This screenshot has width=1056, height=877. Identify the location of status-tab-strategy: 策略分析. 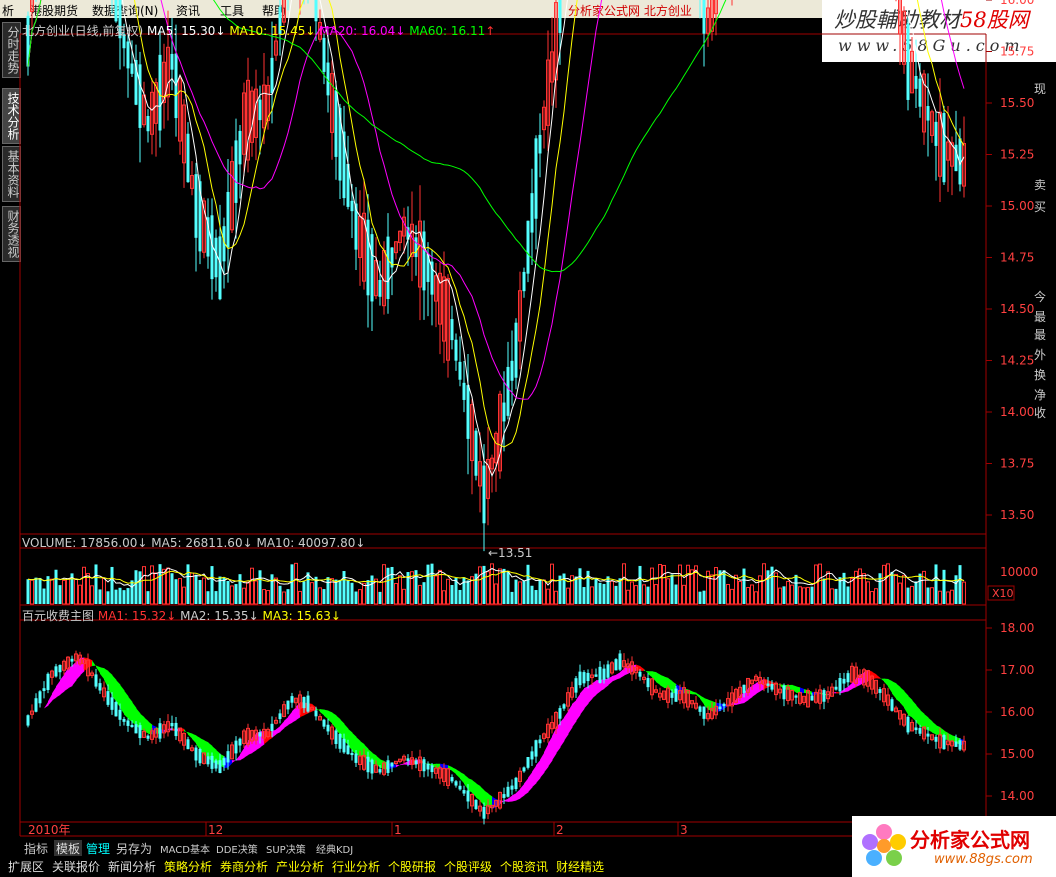
(188, 866).